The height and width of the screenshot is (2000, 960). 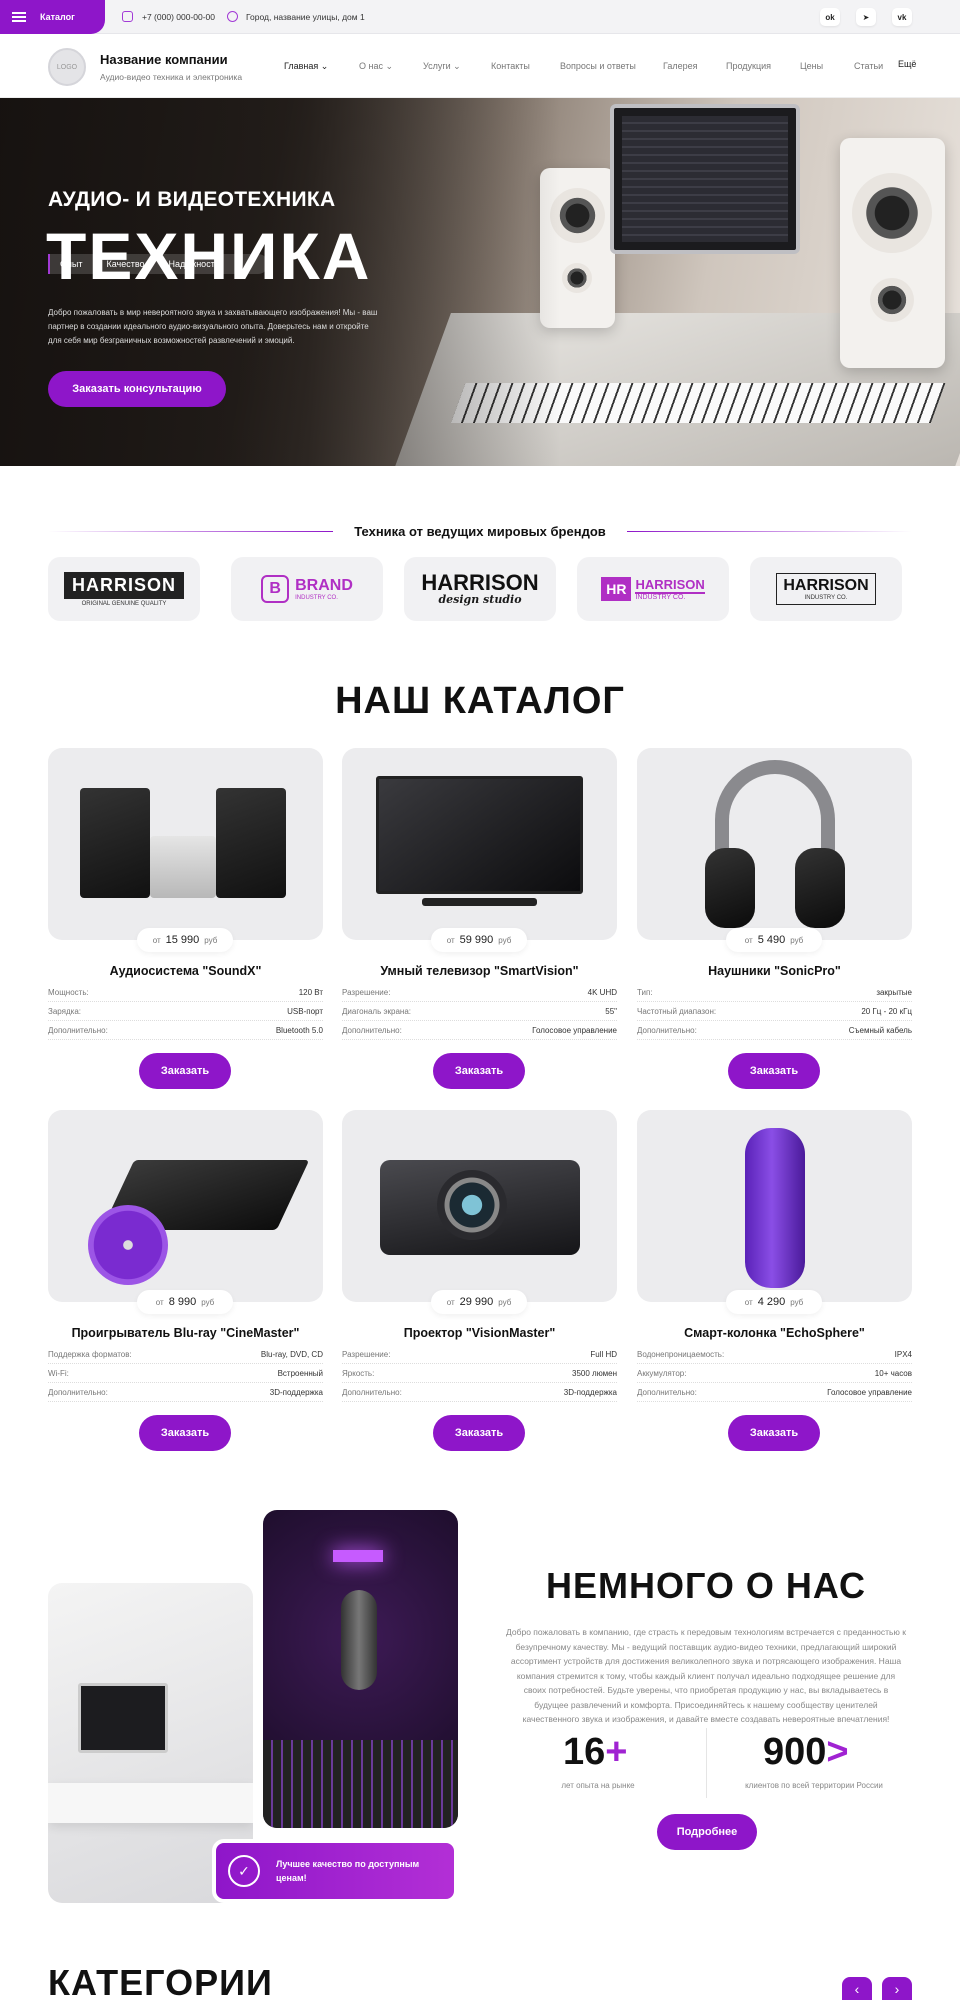 What do you see at coordinates (185, 1014) in the screenshot?
I see `spec-row: Зарядка: USB-порт` at bounding box center [185, 1014].